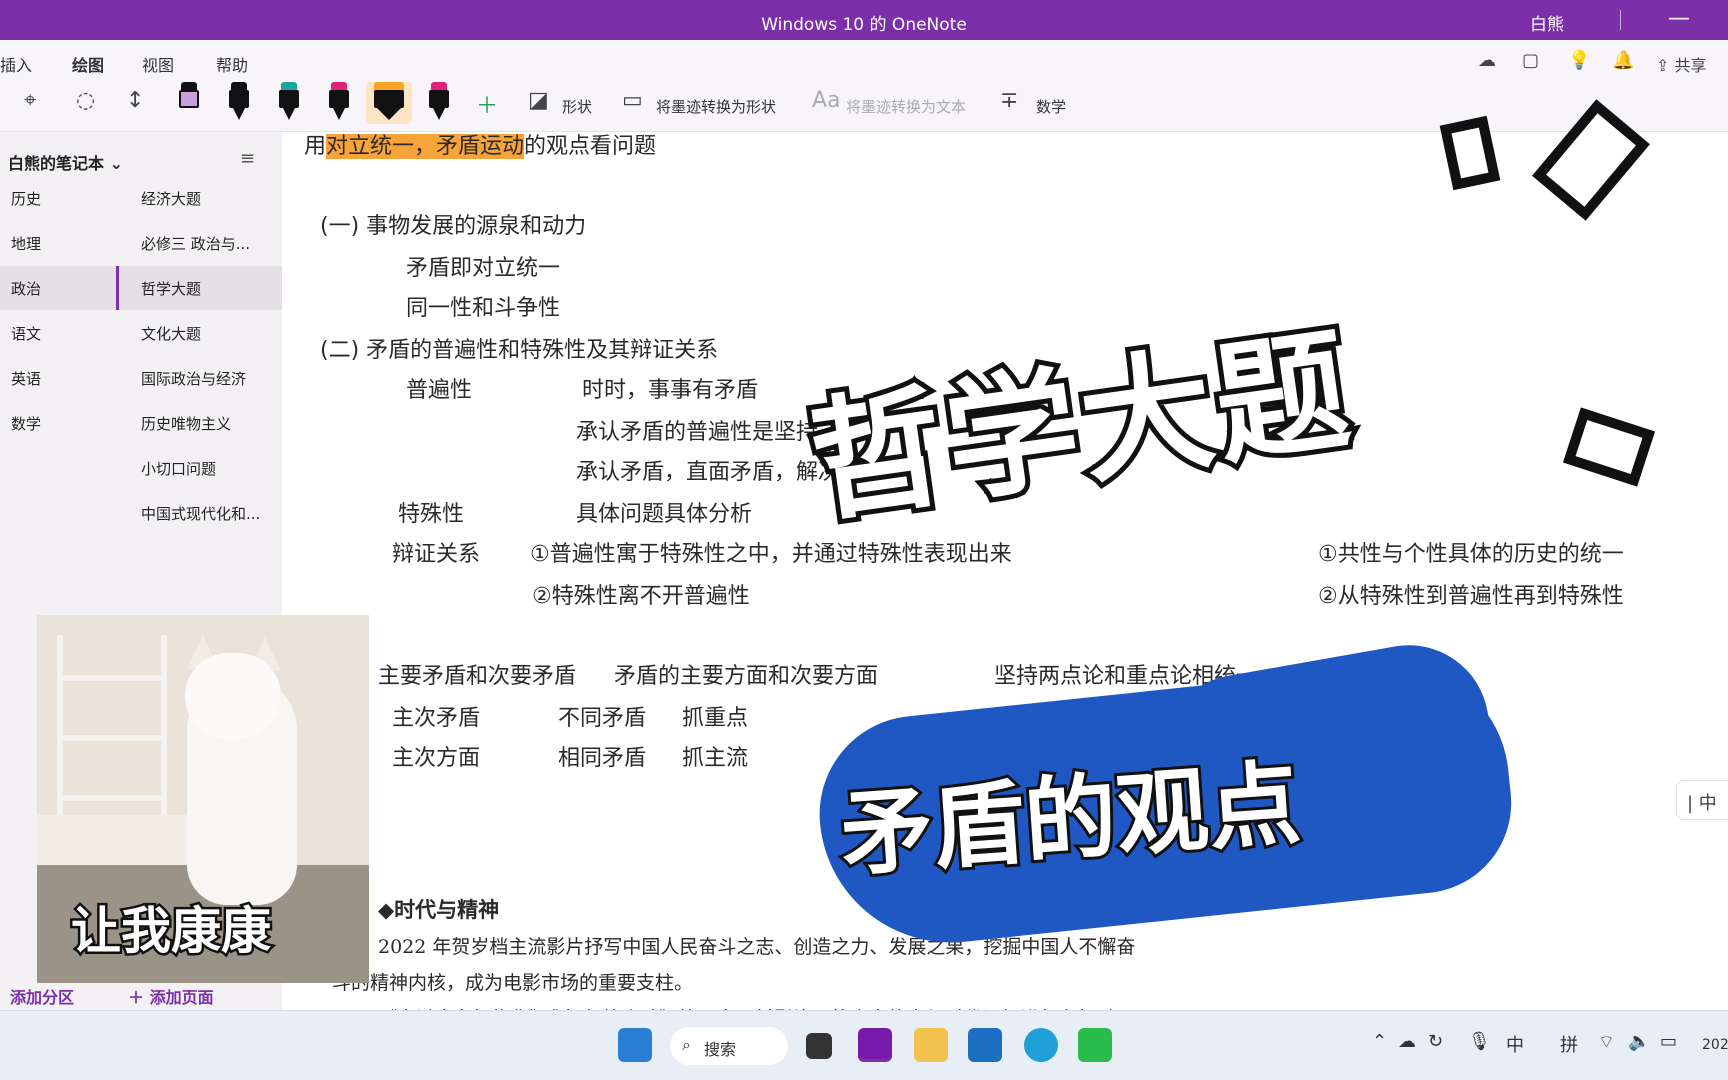 The height and width of the screenshot is (1080, 1728). I want to click on note-line: ①普遍性寓于特殊性之中，并通过特殊性表现出来, so click(771, 552).